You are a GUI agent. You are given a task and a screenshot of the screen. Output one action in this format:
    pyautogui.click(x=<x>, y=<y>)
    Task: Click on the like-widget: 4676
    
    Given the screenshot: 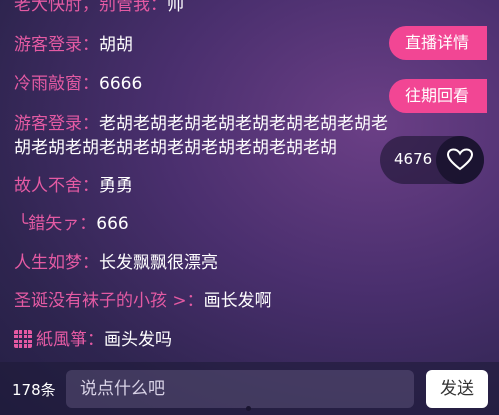 What is the action you would take?
    pyautogui.click(x=432, y=160)
    